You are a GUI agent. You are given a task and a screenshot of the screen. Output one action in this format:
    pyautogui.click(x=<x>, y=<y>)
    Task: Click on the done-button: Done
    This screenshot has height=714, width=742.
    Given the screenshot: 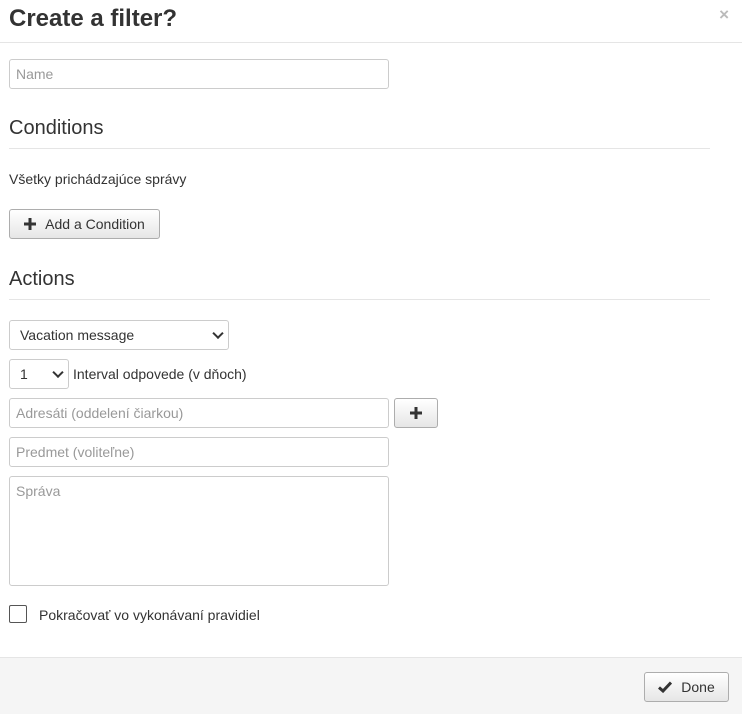 What is the action you would take?
    pyautogui.click(x=686, y=687)
    